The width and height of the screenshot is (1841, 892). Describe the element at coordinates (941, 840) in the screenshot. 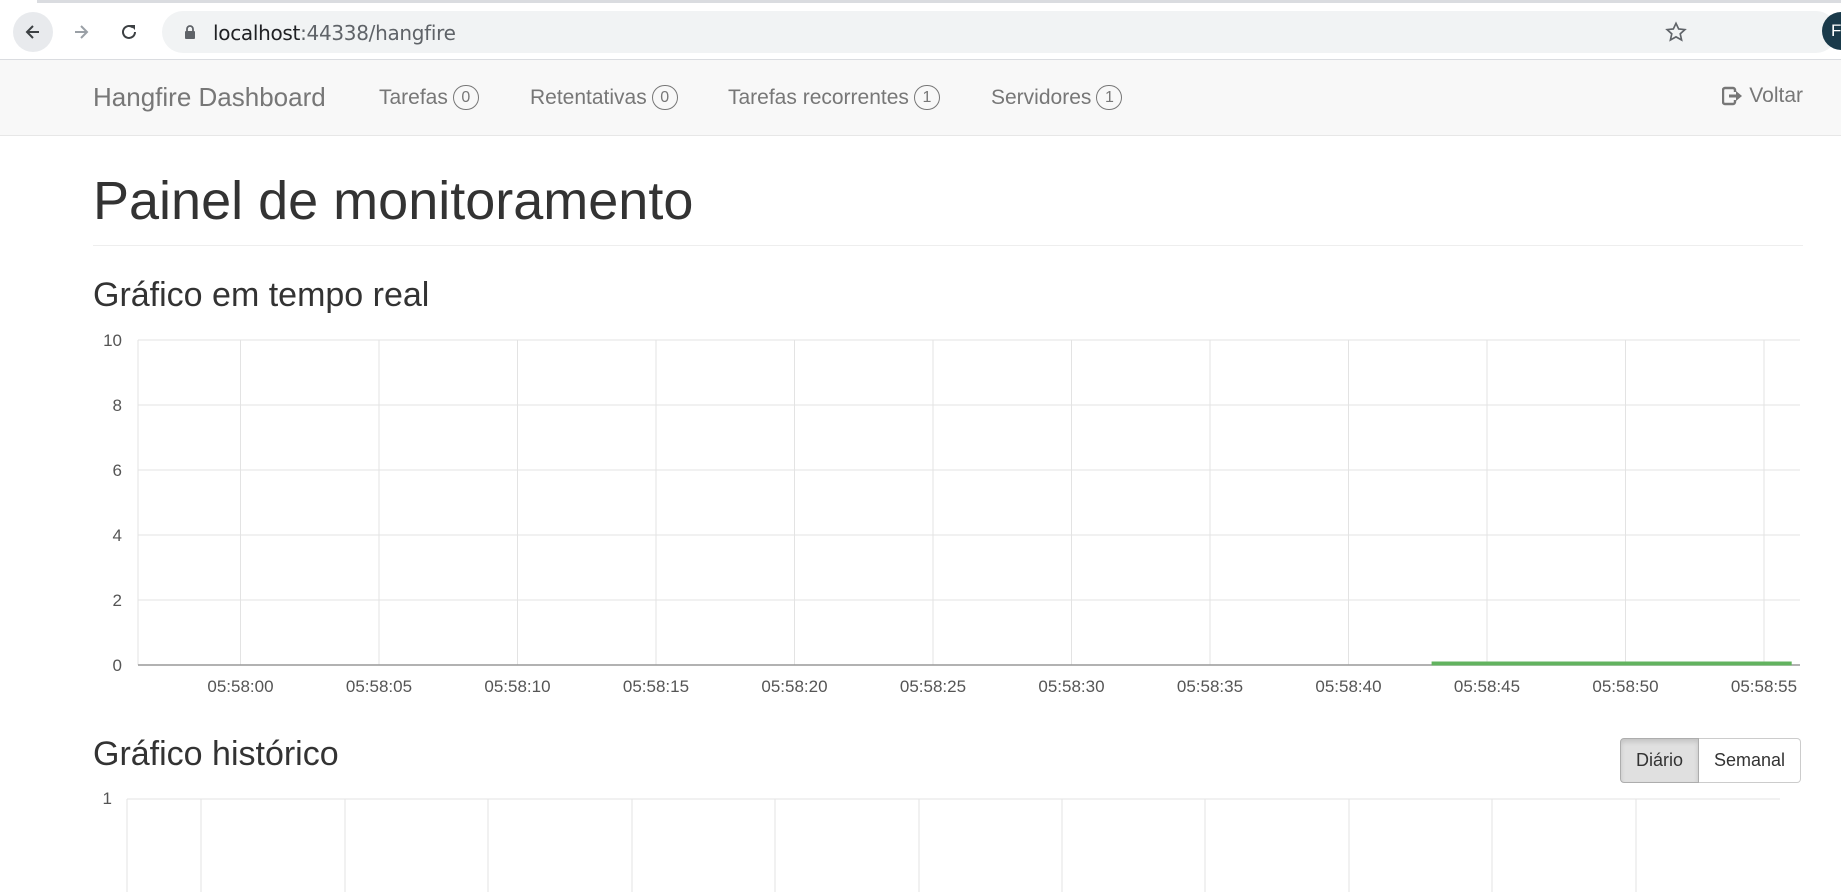

I see `history-chart: 1` at that location.